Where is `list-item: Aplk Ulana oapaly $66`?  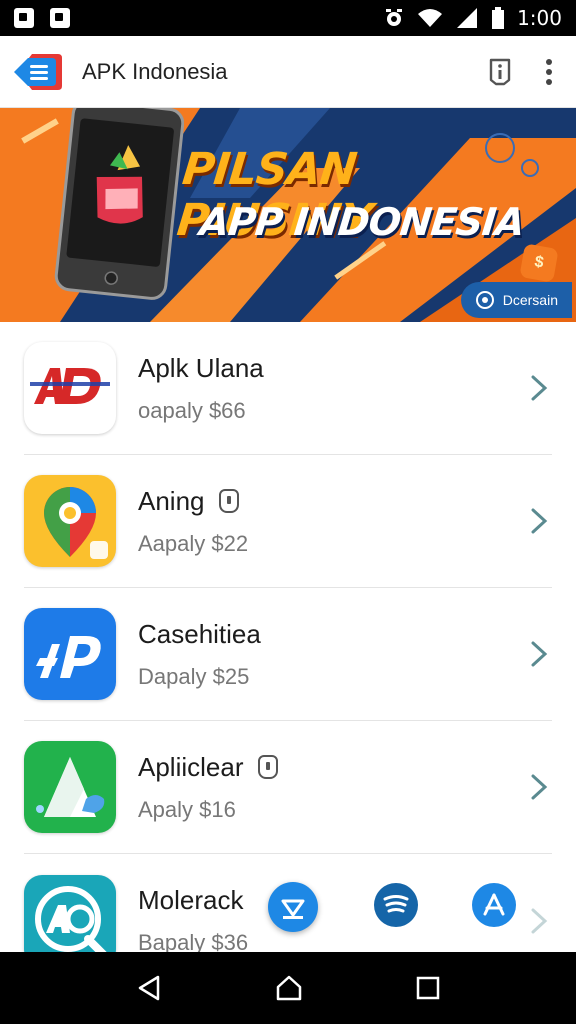
list-item: Aplk Ulana oapaly $66 is located at coordinates (288, 388).